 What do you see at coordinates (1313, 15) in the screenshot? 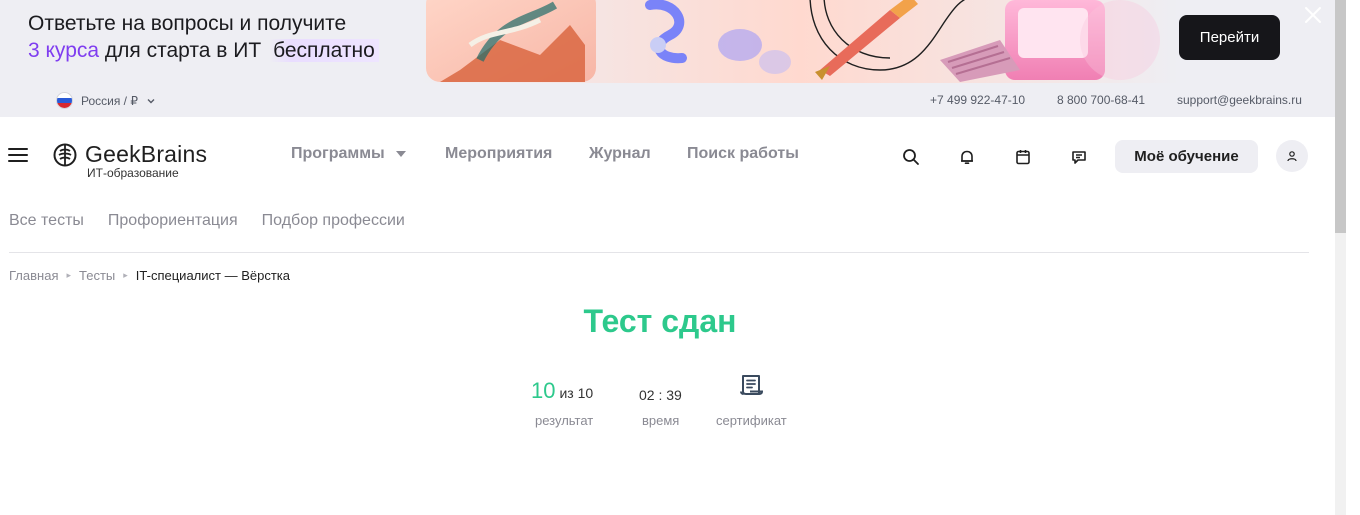
I see `close-icon` at bounding box center [1313, 15].